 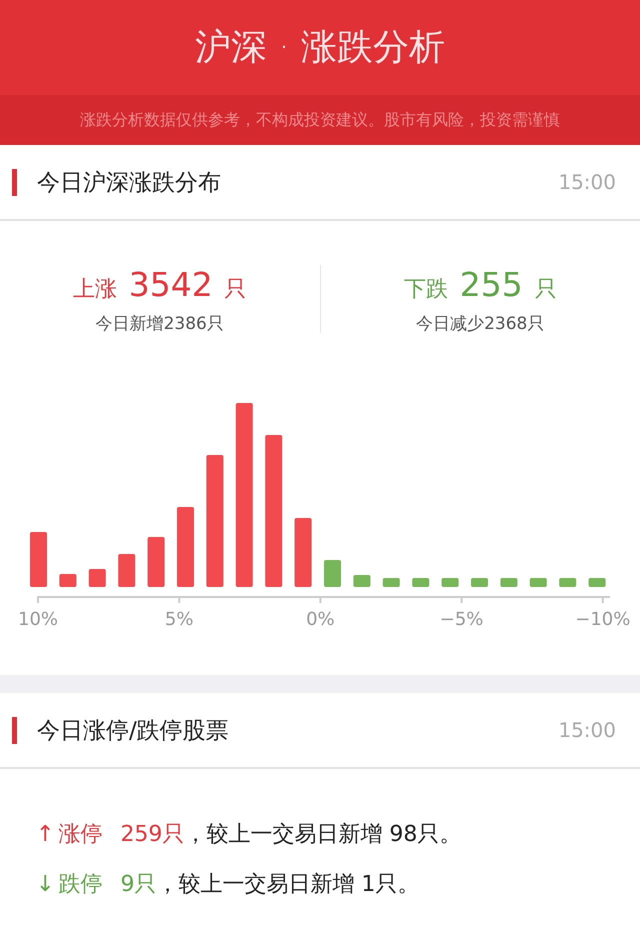 What do you see at coordinates (38, 619) in the screenshot?
I see `axis-label: 10%` at bounding box center [38, 619].